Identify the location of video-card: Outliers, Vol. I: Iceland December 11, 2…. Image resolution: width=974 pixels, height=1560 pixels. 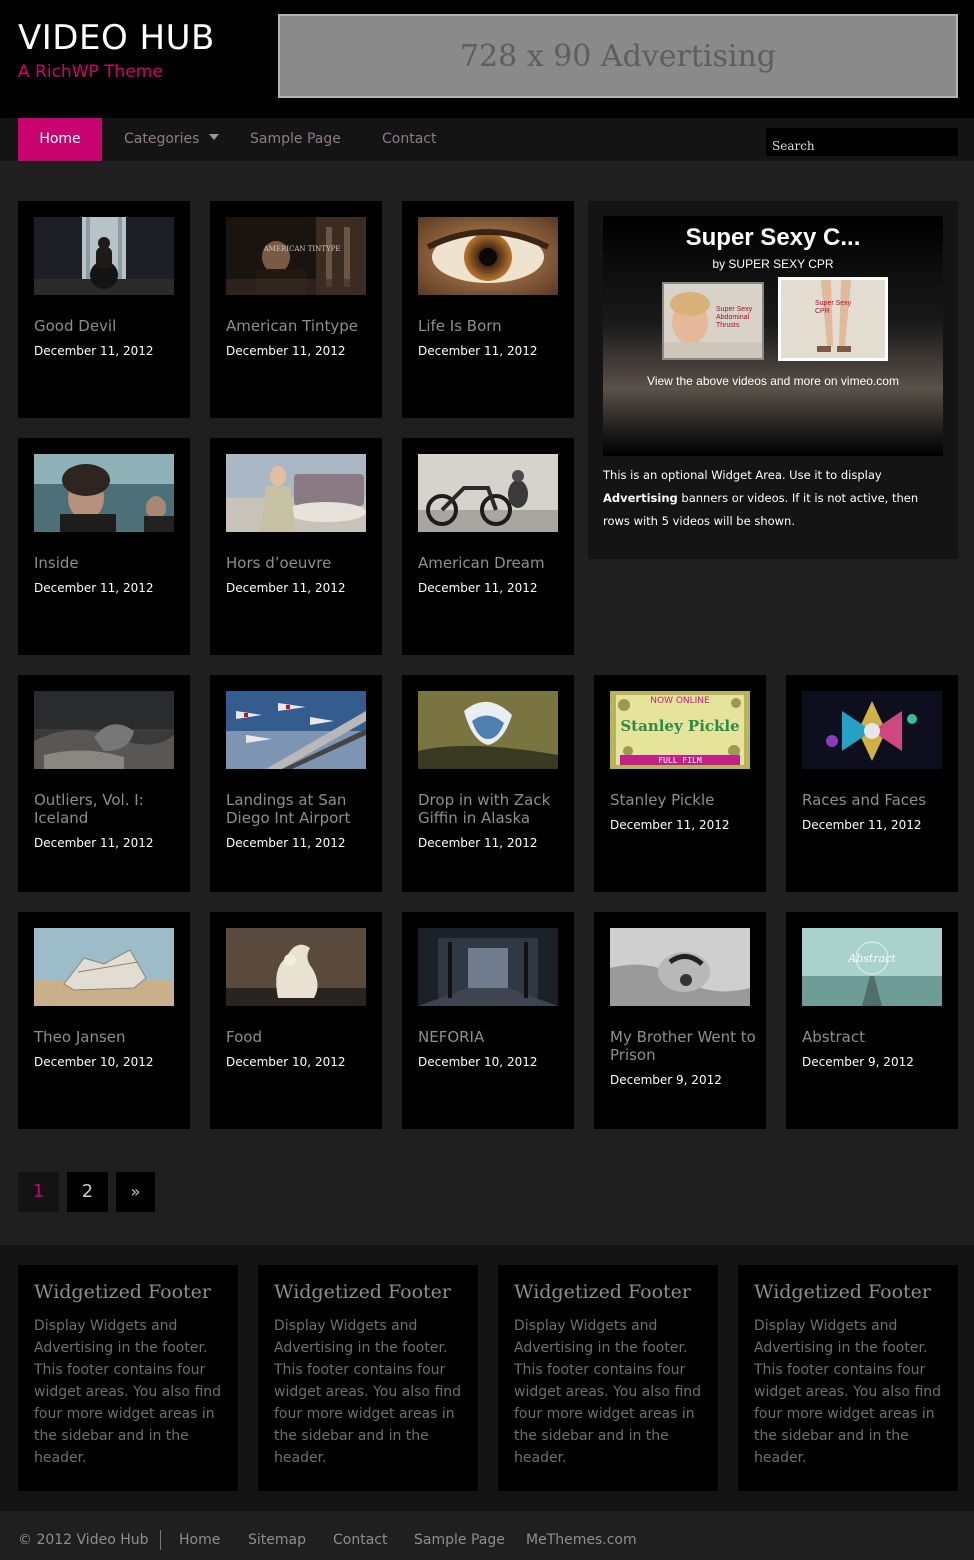
(104, 783).